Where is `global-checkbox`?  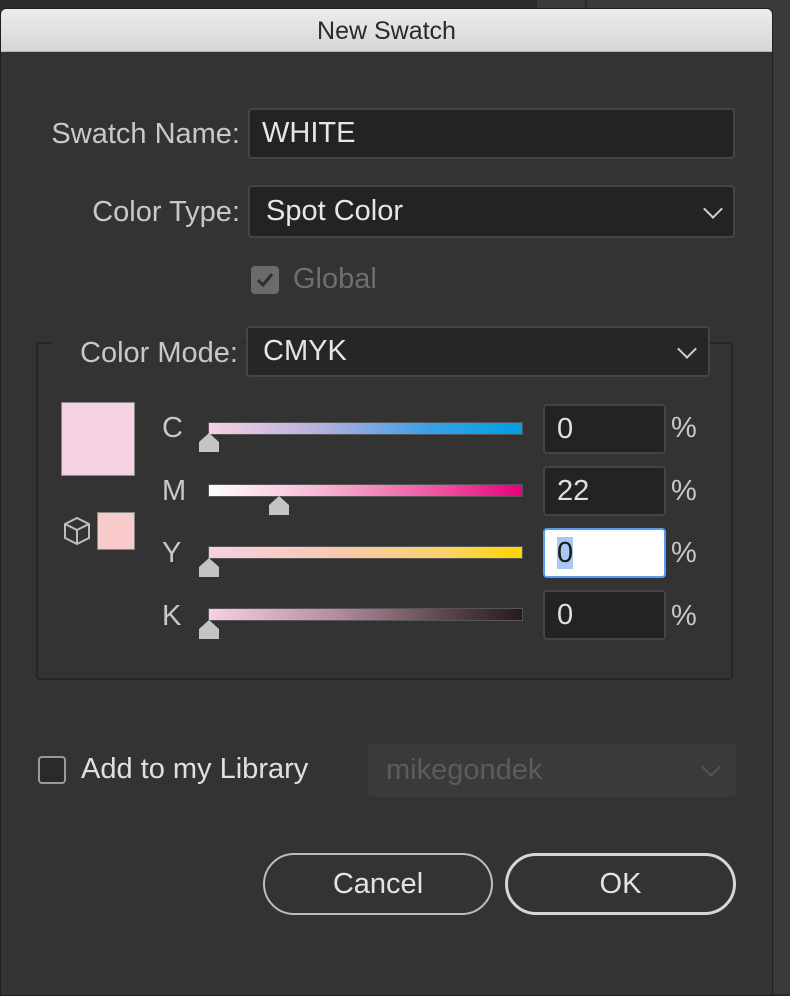
global-checkbox is located at coordinates (265, 280).